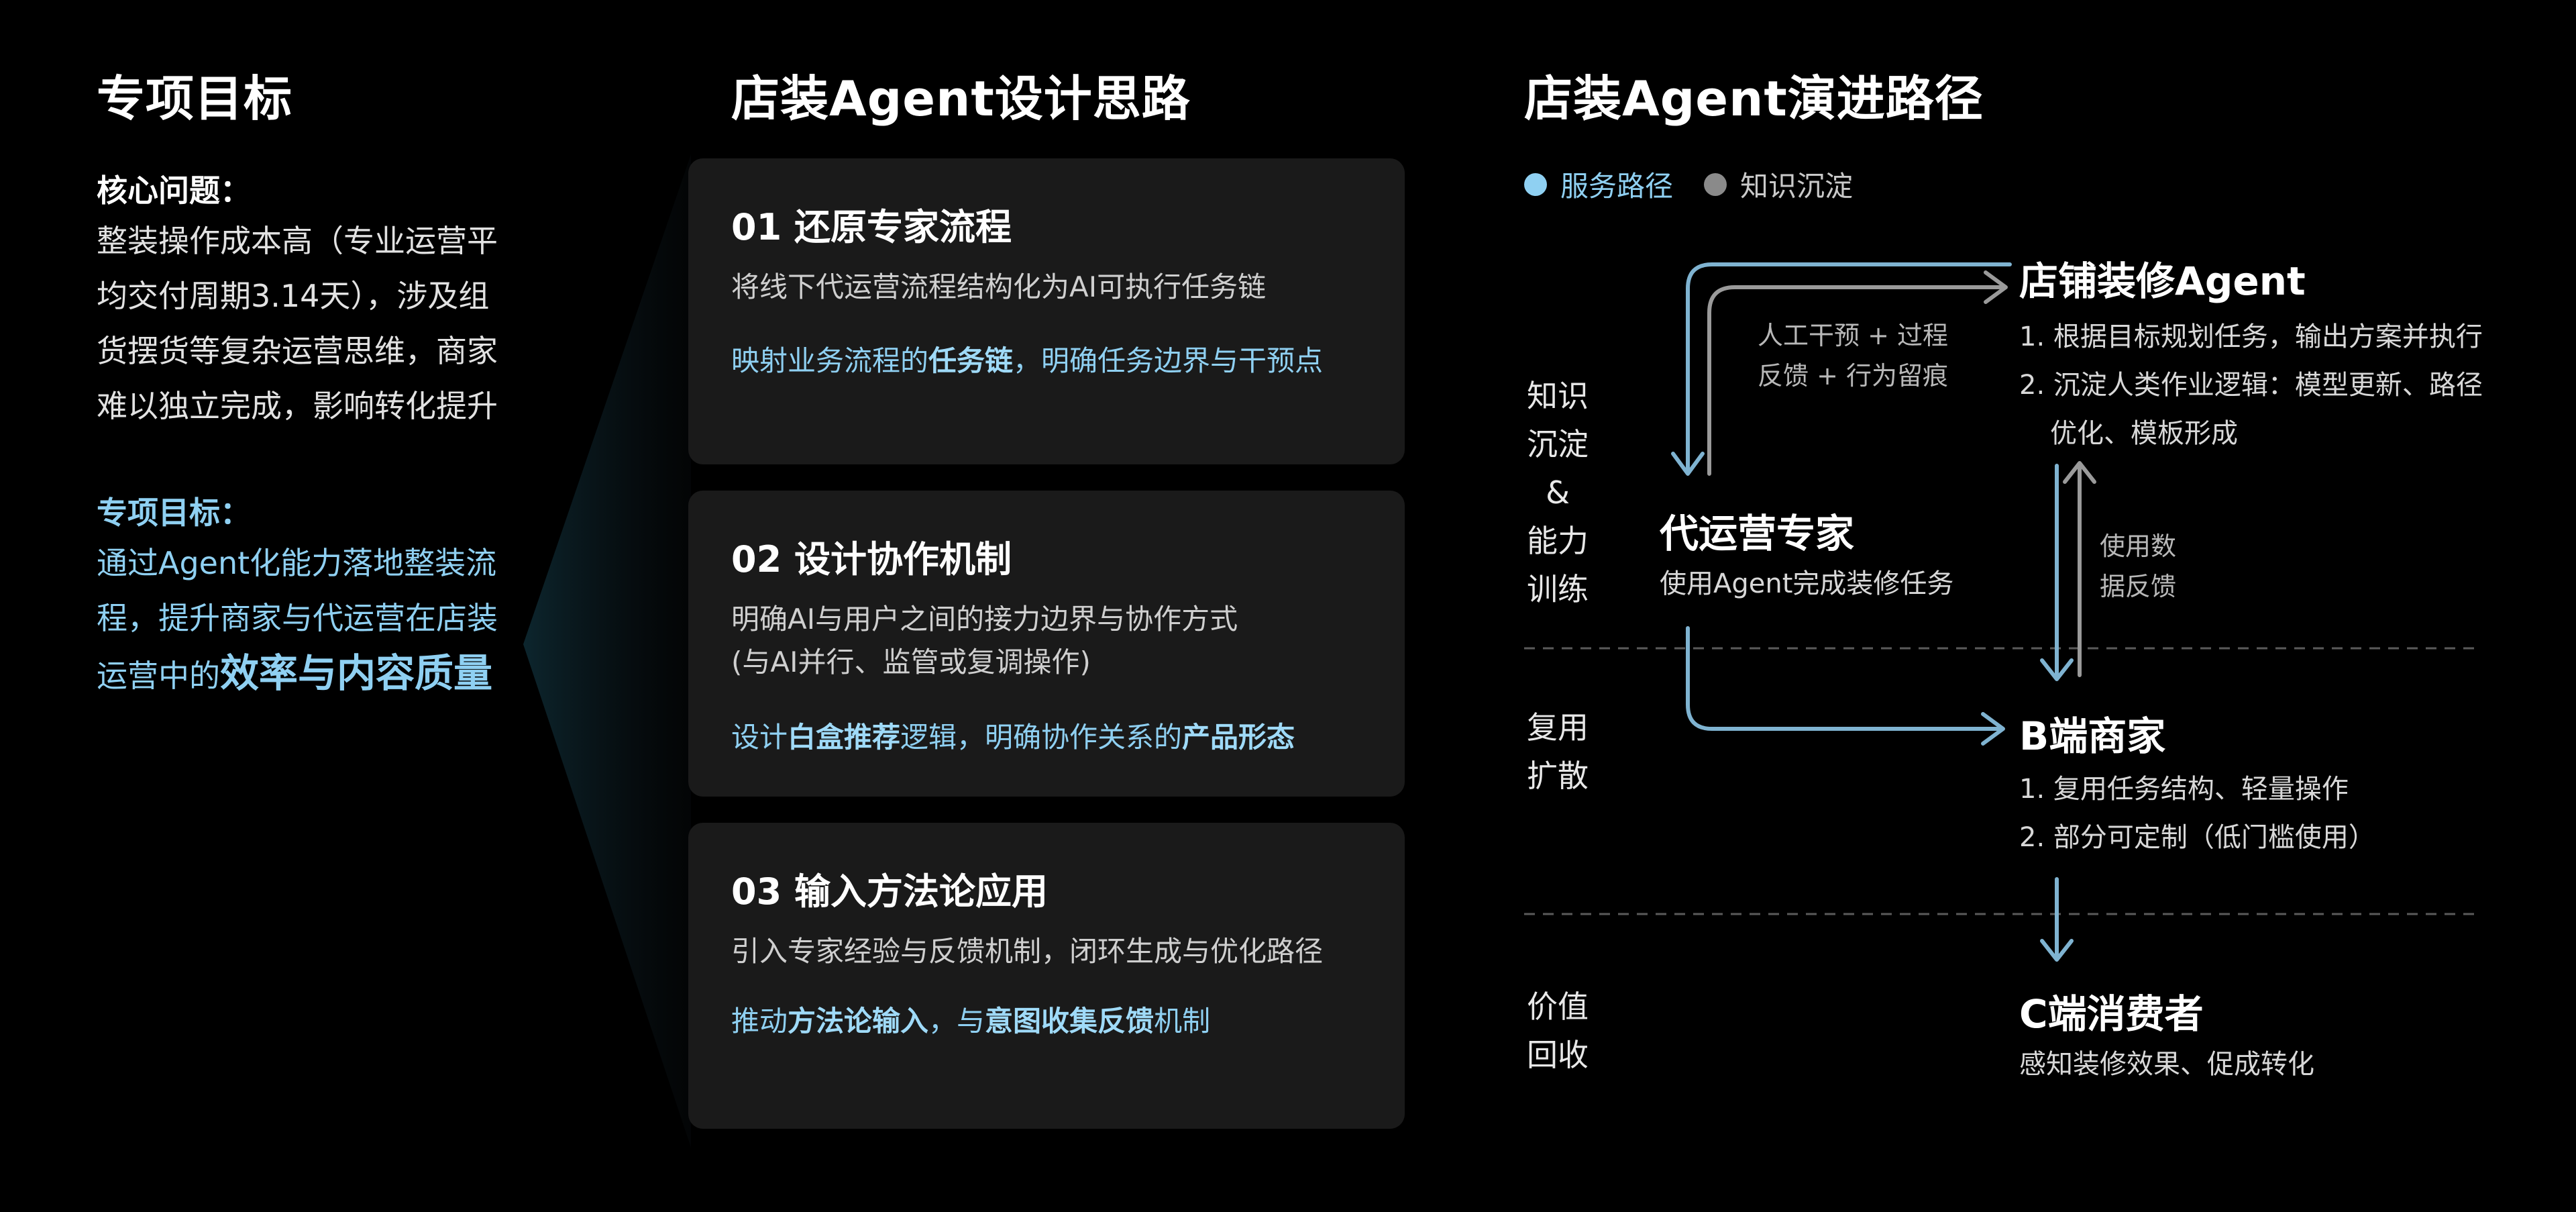 The height and width of the screenshot is (1212, 2576). I want to click on node-expert-title: 代运营专家, so click(1757, 533).